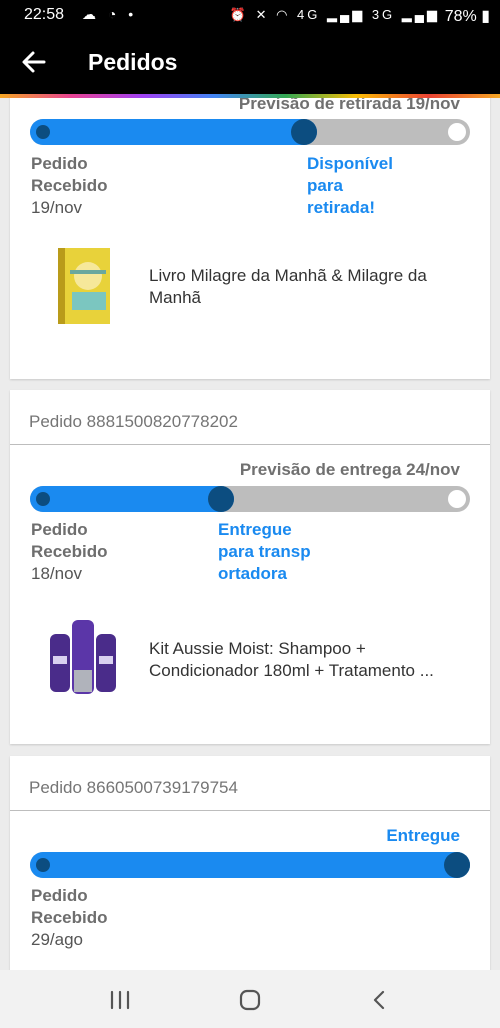 This screenshot has height=1028, width=500. I want to click on delivered-status: Entregue, so click(423, 835).